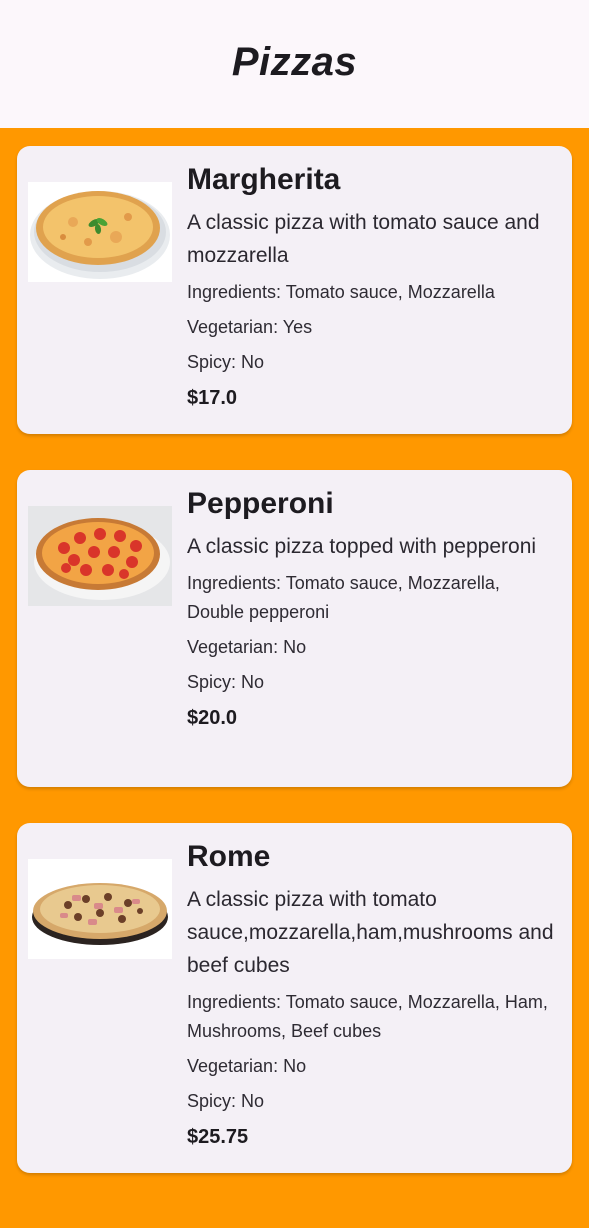 The image size is (589, 1228). Describe the element at coordinates (362, 546) in the screenshot. I see `pizza-description: A classic pizza topped with pepperoni` at that location.